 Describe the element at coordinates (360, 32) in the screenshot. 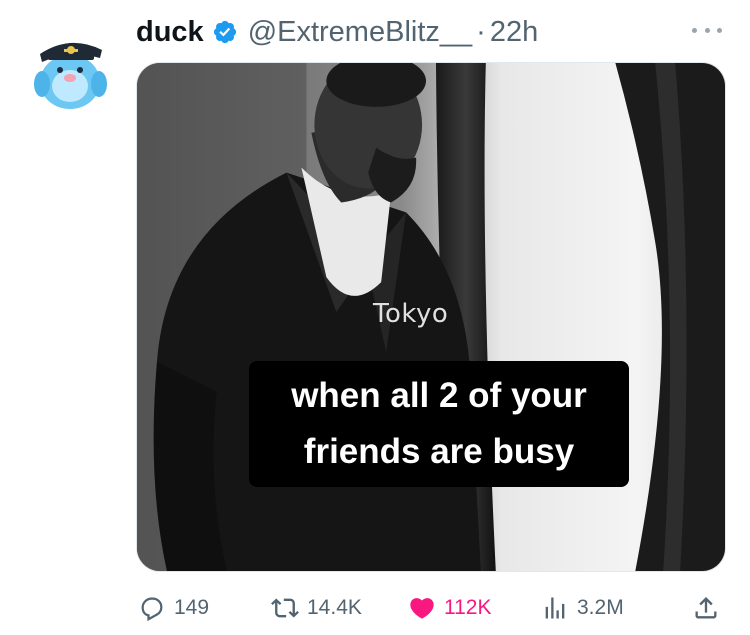

I see `author-handle: @ExtremeBlitz__` at that location.